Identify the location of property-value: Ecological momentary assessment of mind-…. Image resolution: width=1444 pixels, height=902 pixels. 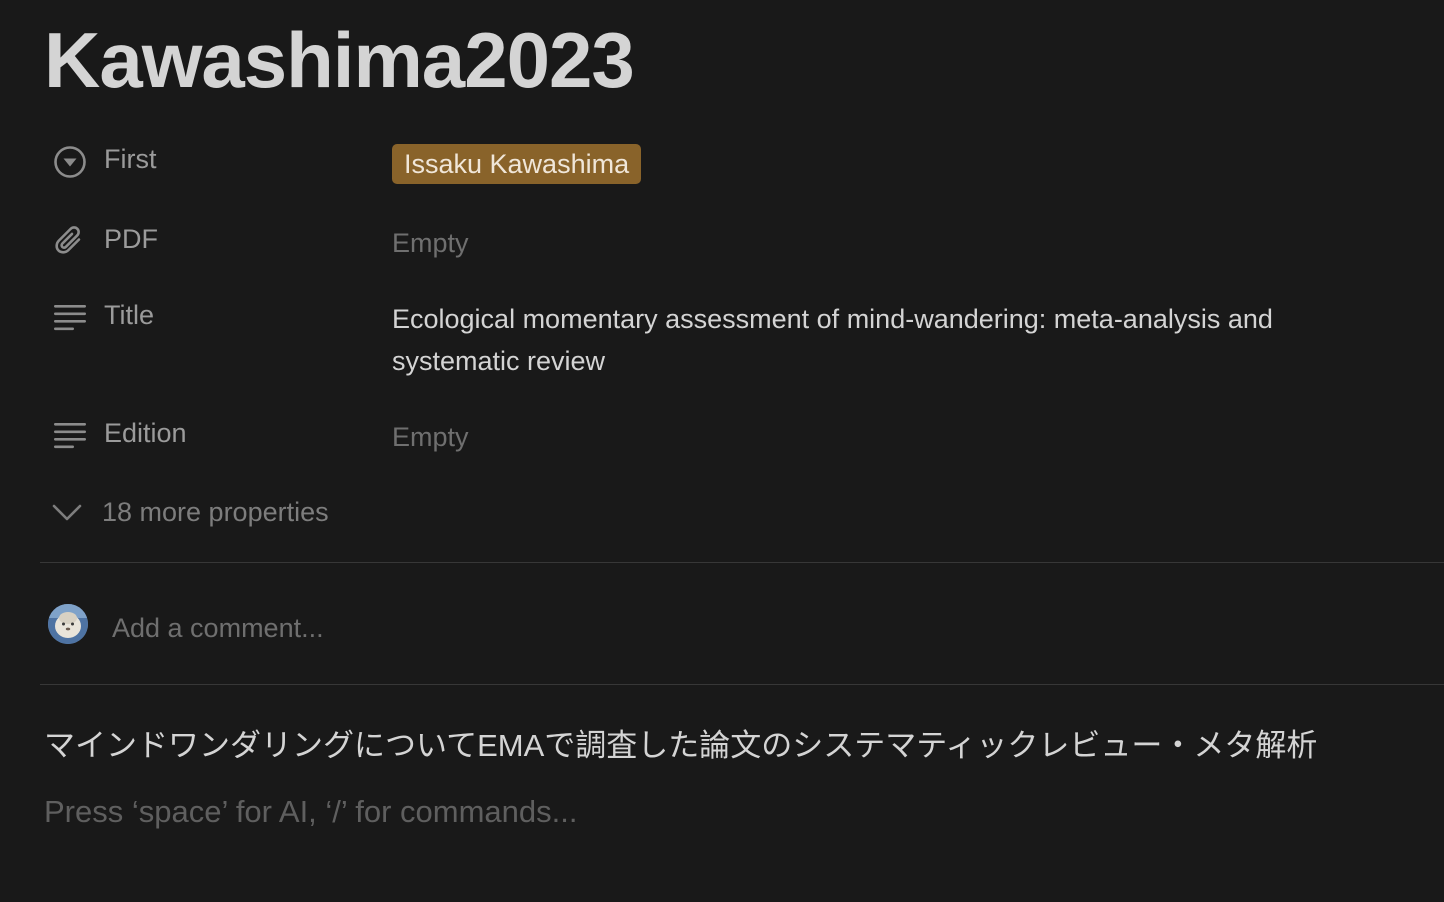
(887, 340).